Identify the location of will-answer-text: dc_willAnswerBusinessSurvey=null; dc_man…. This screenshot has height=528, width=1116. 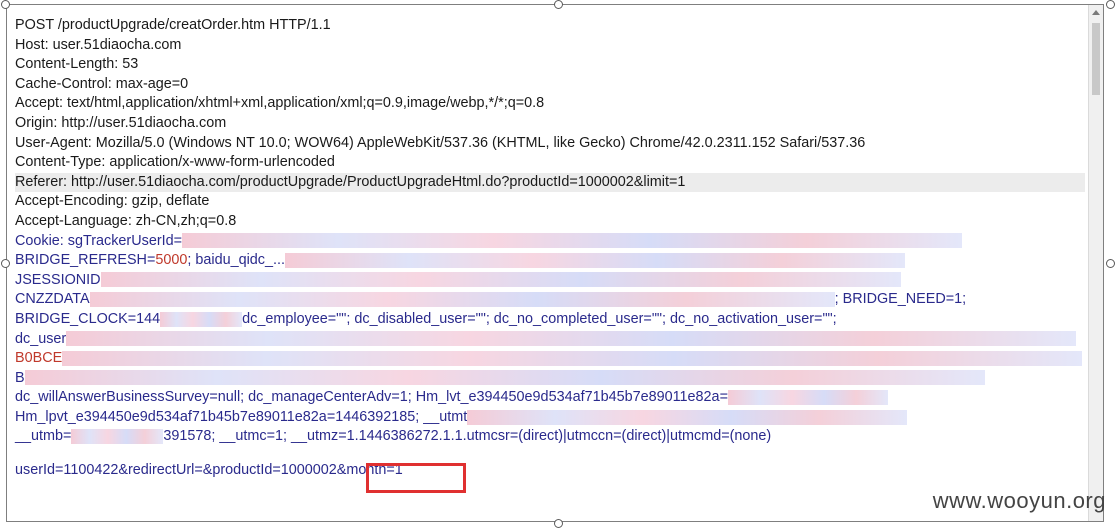
(371, 397).